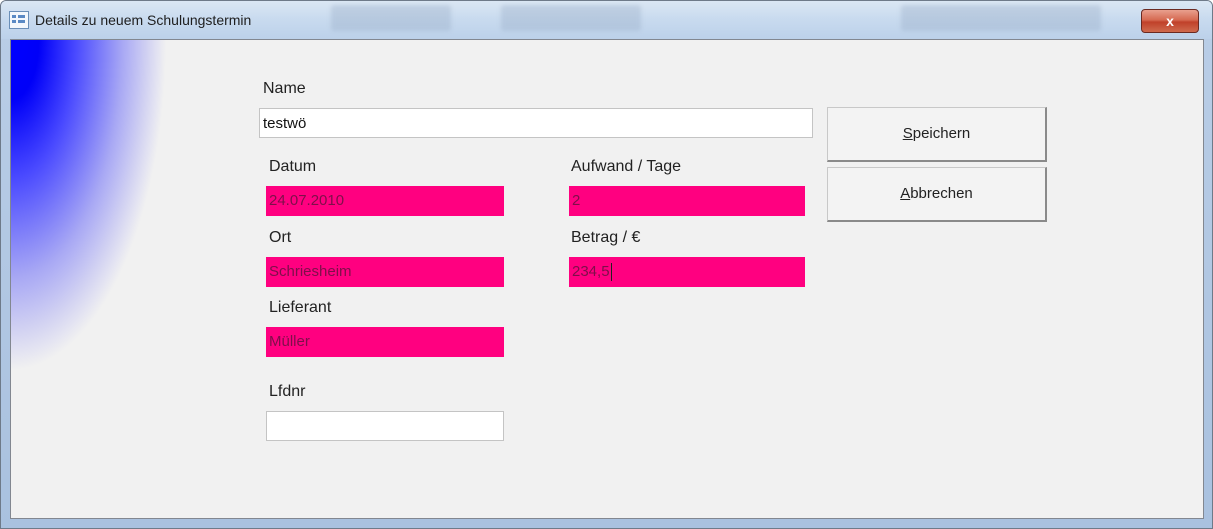 The height and width of the screenshot is (529, 1213). What do you see at coordinates (143, 20) in the screenshot?
I see `window-title: Details zu neuem Schulungstermin` at bounding box center [143, 20].